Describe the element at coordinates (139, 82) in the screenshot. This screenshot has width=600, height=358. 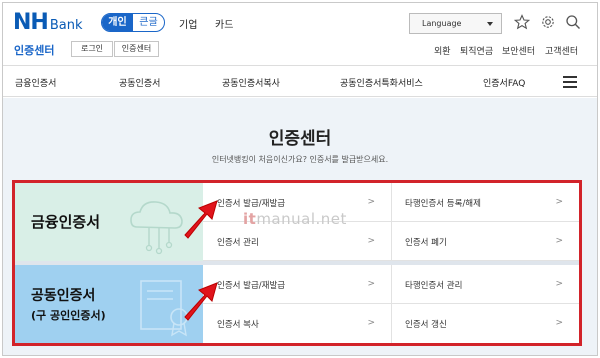
I see `nav-joint-cert: 공동인증서` at that location.